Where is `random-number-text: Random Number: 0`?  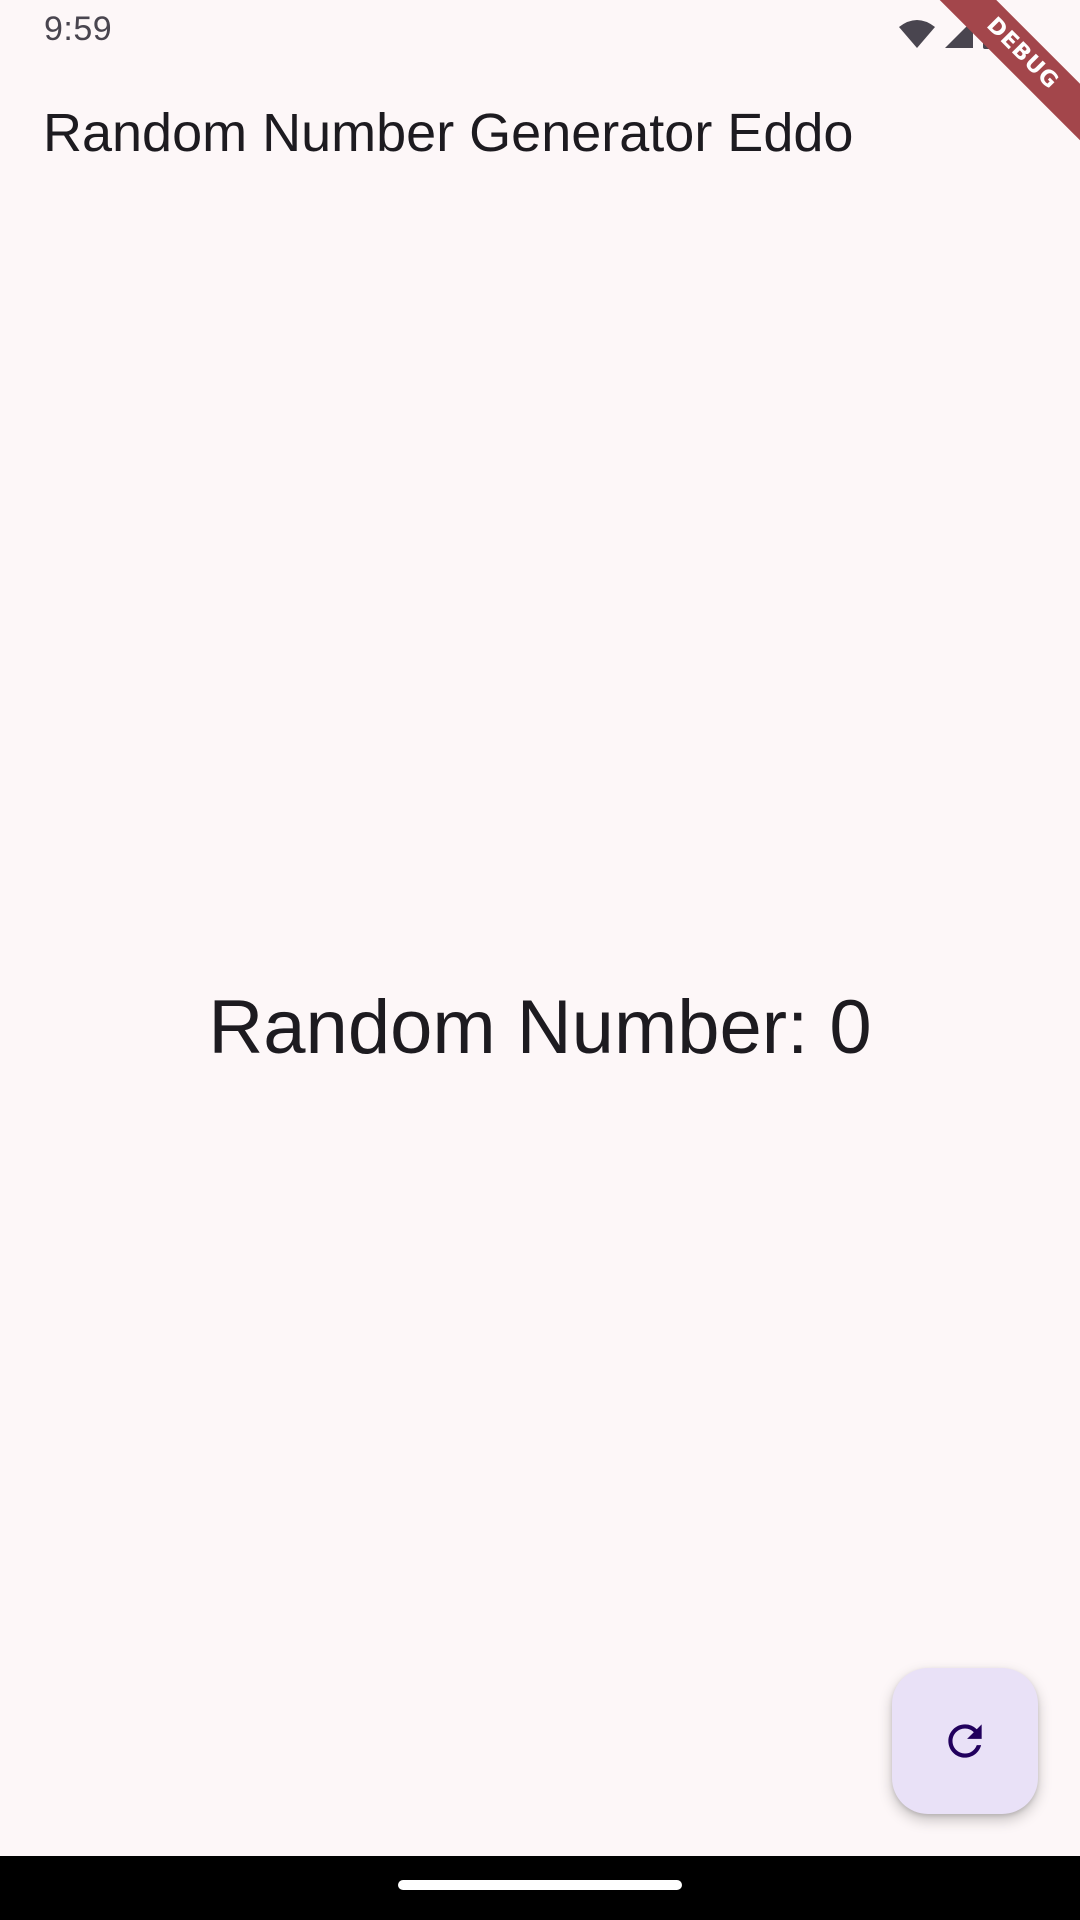 random-number-text: Random Number: 0 is located at coordinates (540, 1027).